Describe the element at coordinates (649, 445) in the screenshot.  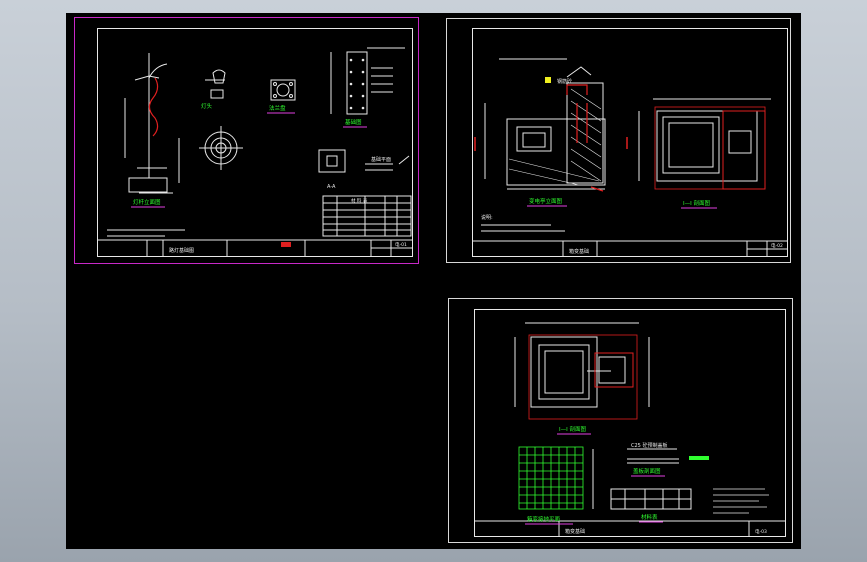
I see `label-plate-top: C25 砼预制盖板` at that location.